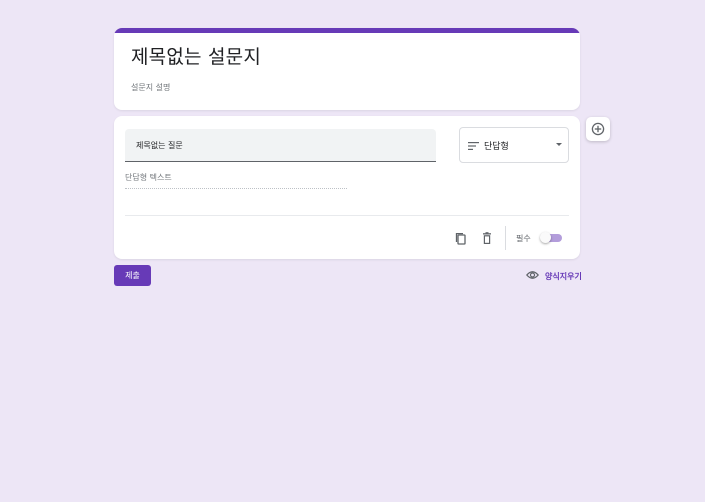 The width and height of the screenshot is (705, 502). Describe the element at coordinates (132, 275) in the screenshot. I see `submit-button: 제출` at that location.